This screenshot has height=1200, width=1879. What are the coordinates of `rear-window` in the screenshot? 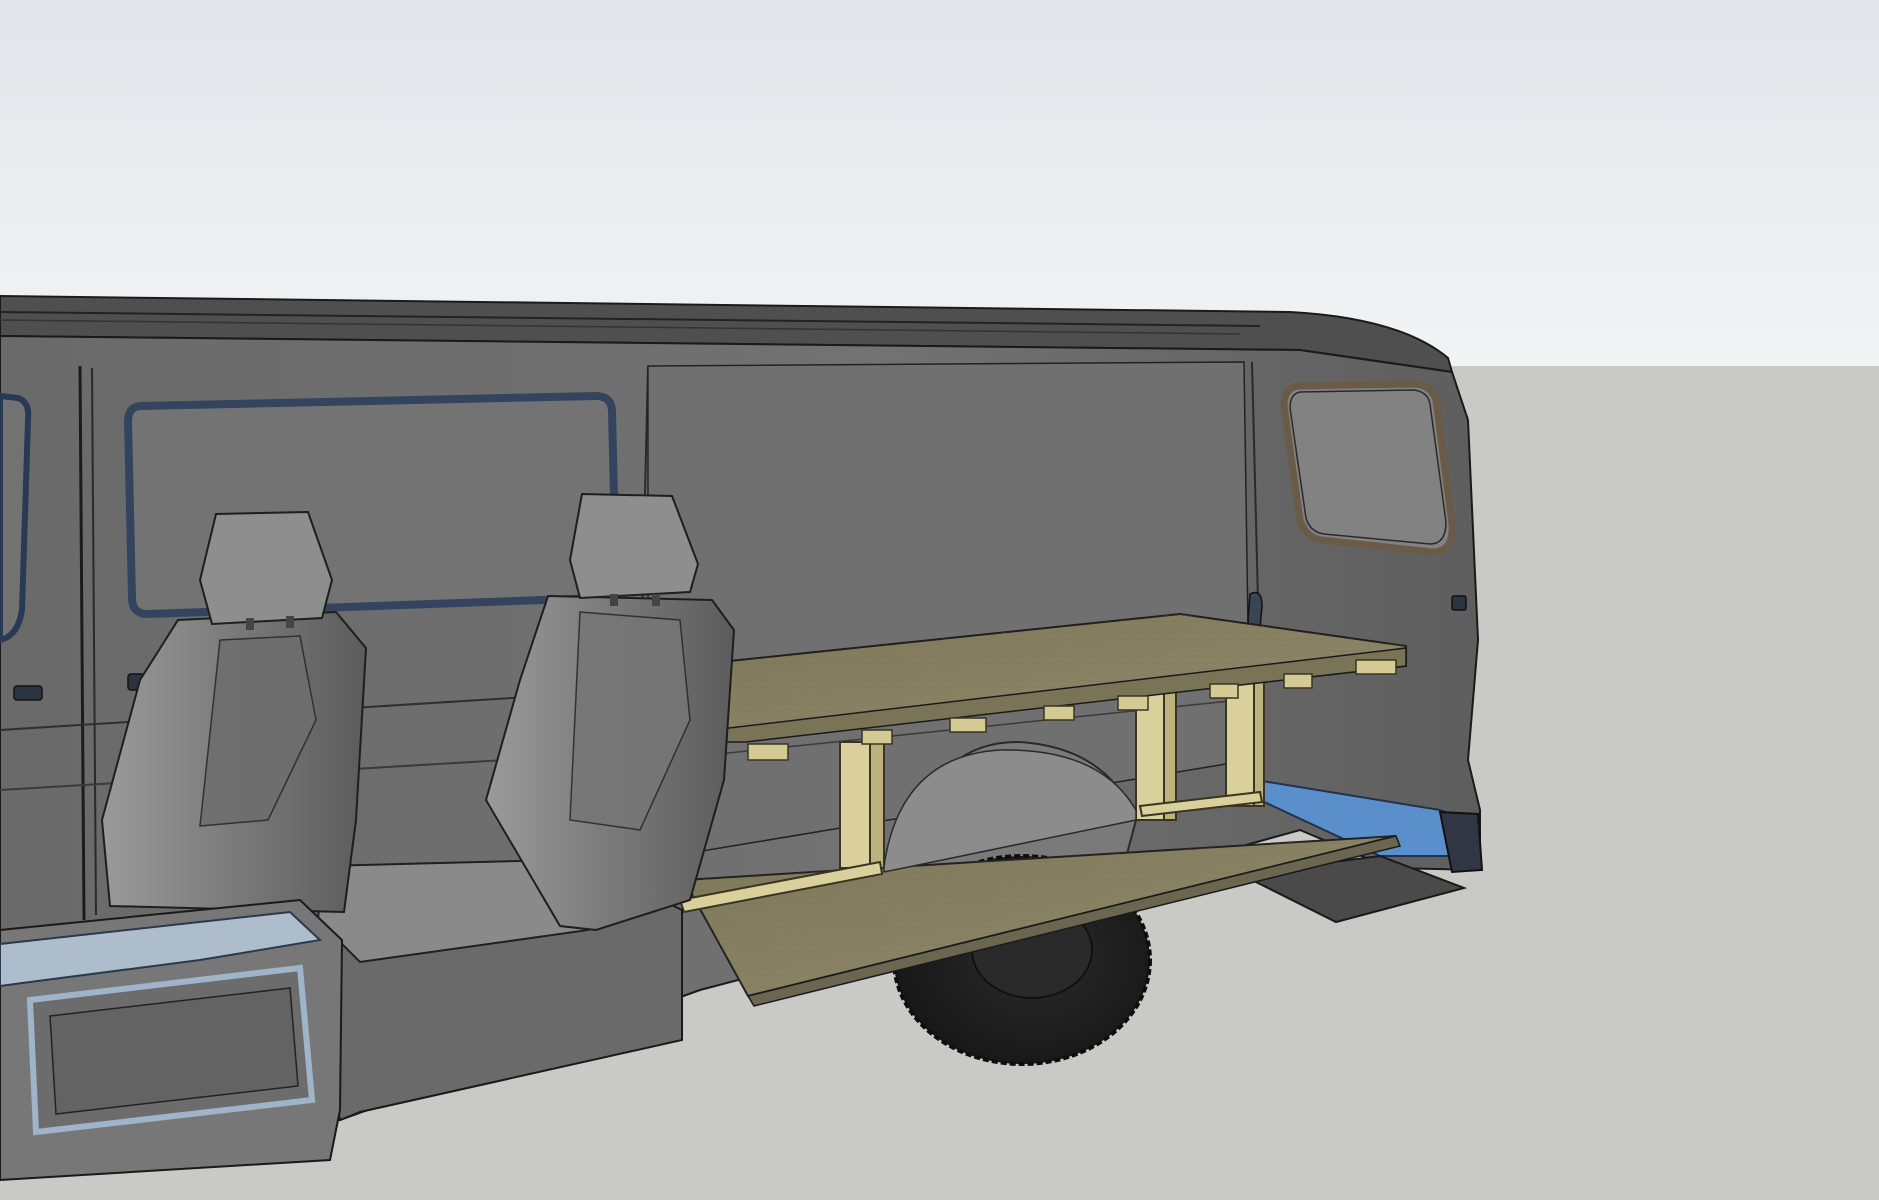 It's located at (1368, 468).